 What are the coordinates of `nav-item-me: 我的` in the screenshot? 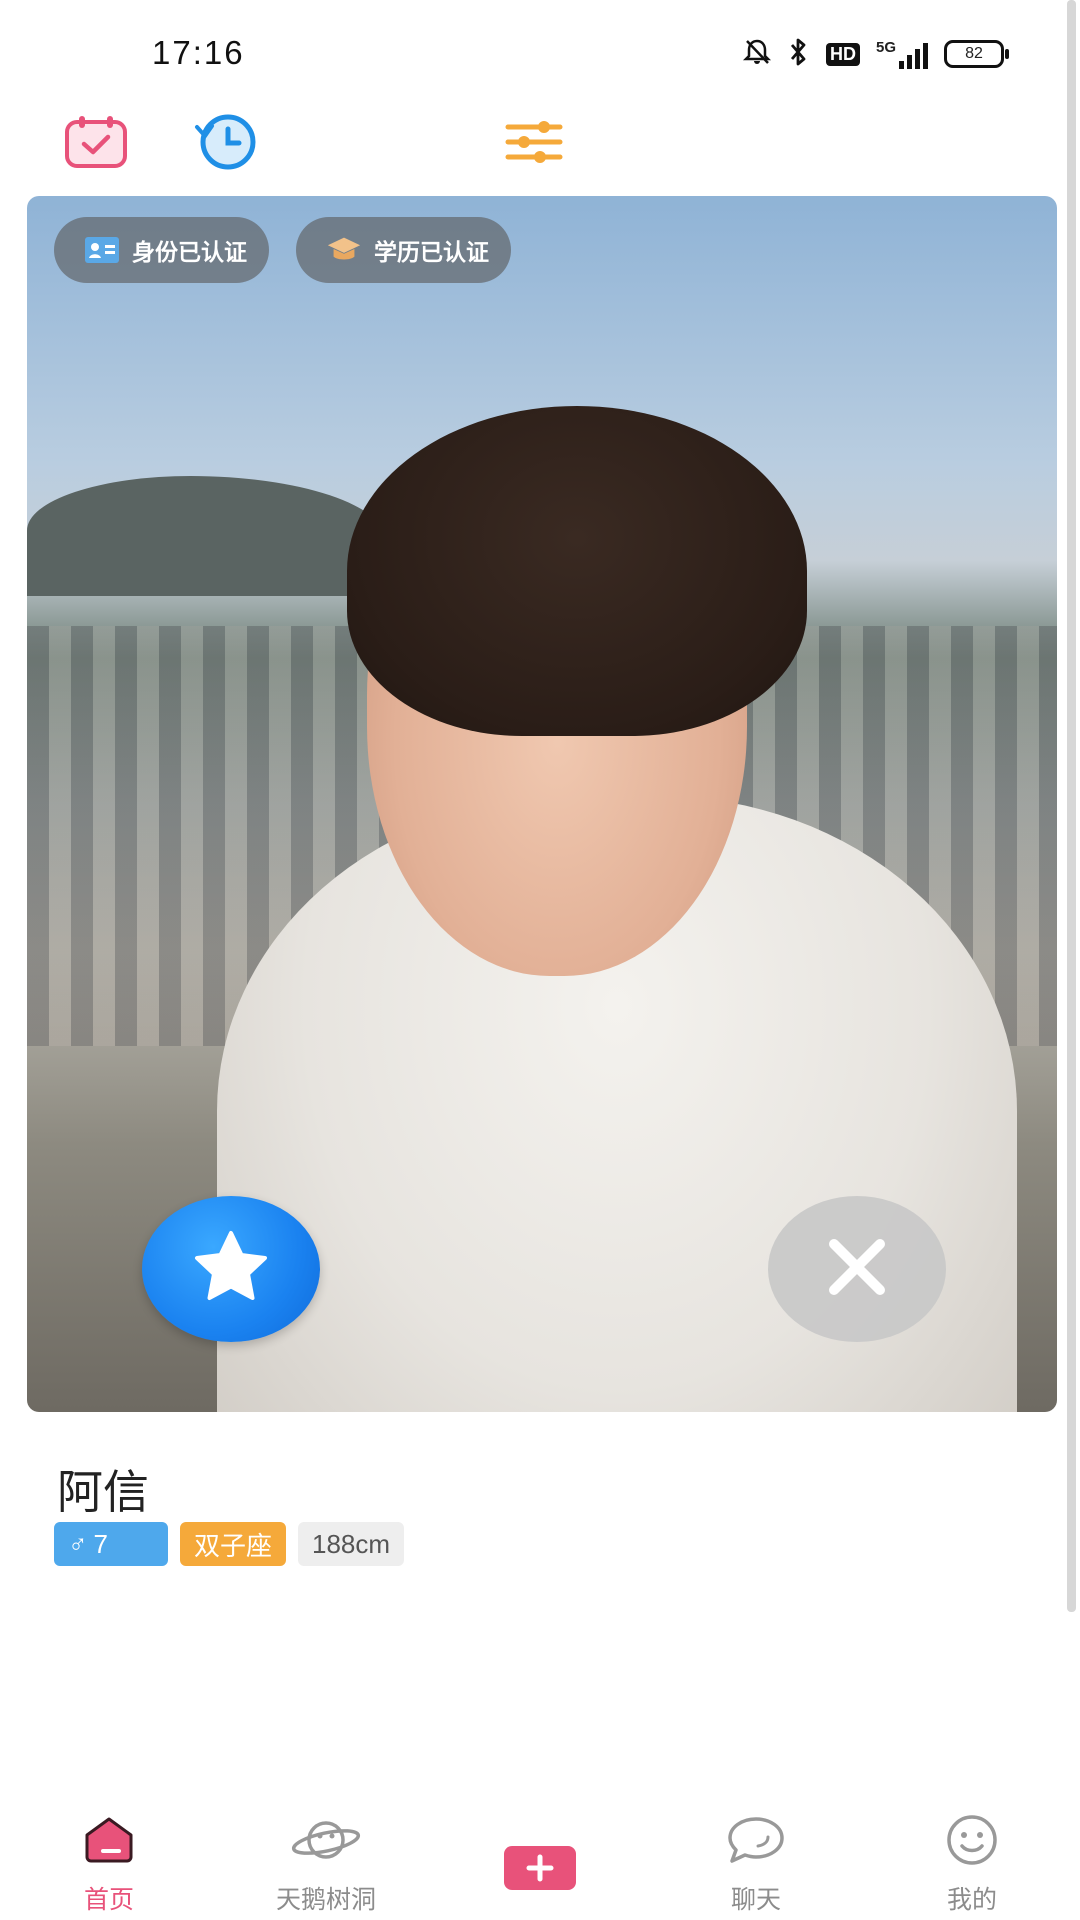 It's located at (972, 1863).